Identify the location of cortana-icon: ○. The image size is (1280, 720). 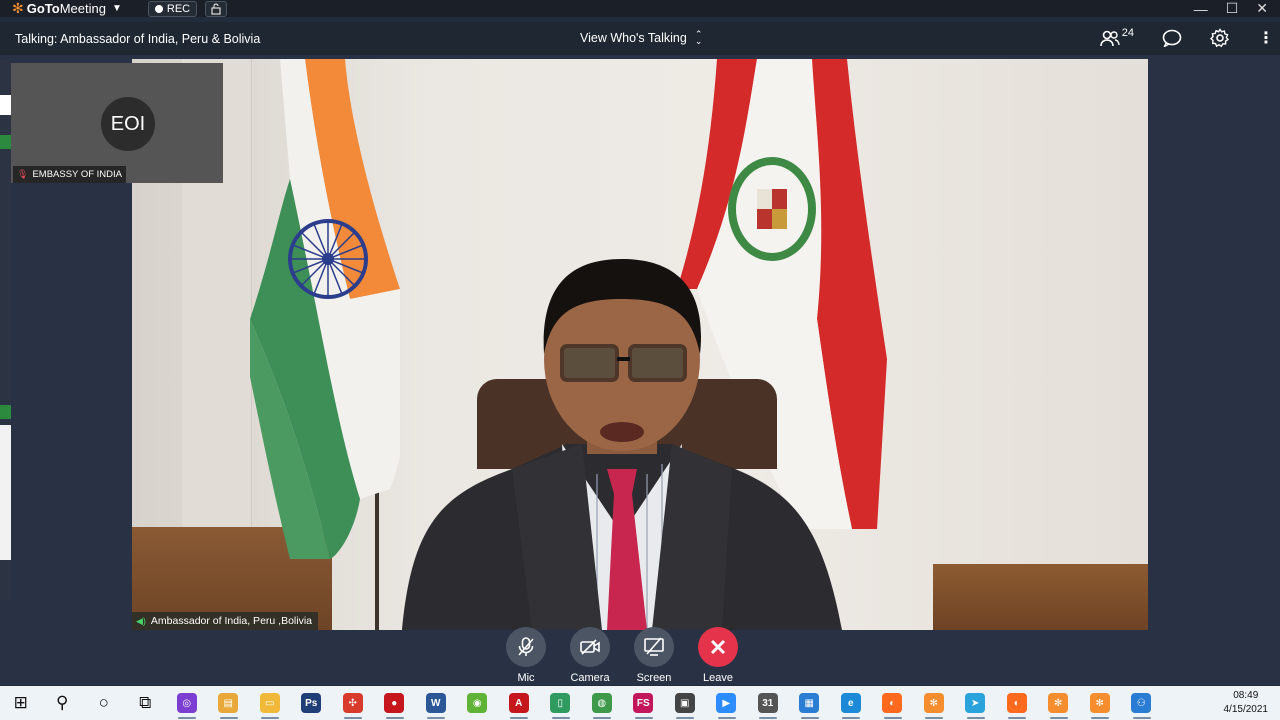
(103, 702).